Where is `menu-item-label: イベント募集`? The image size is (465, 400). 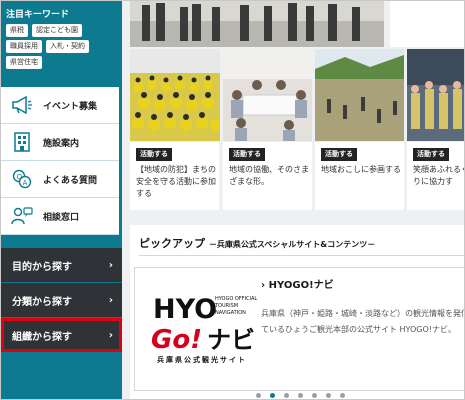
menu-item-label: イベント募集 is located at coordinates (70, 106).